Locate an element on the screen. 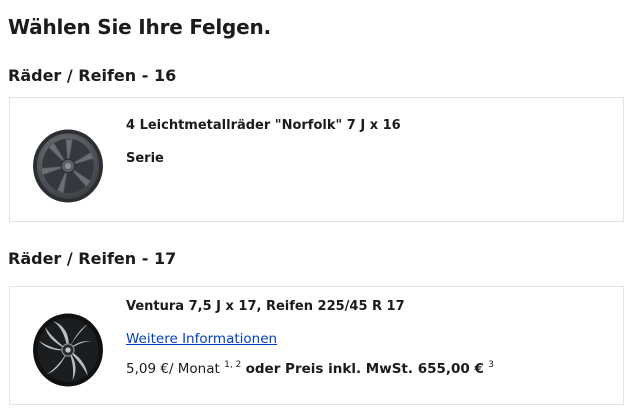 The width and height of the screenshot is (636, 419). wheel-option-name: 4 Leichtmetallräder "Norfolk" 7 J x 16 is located at coordinates (263, 125).